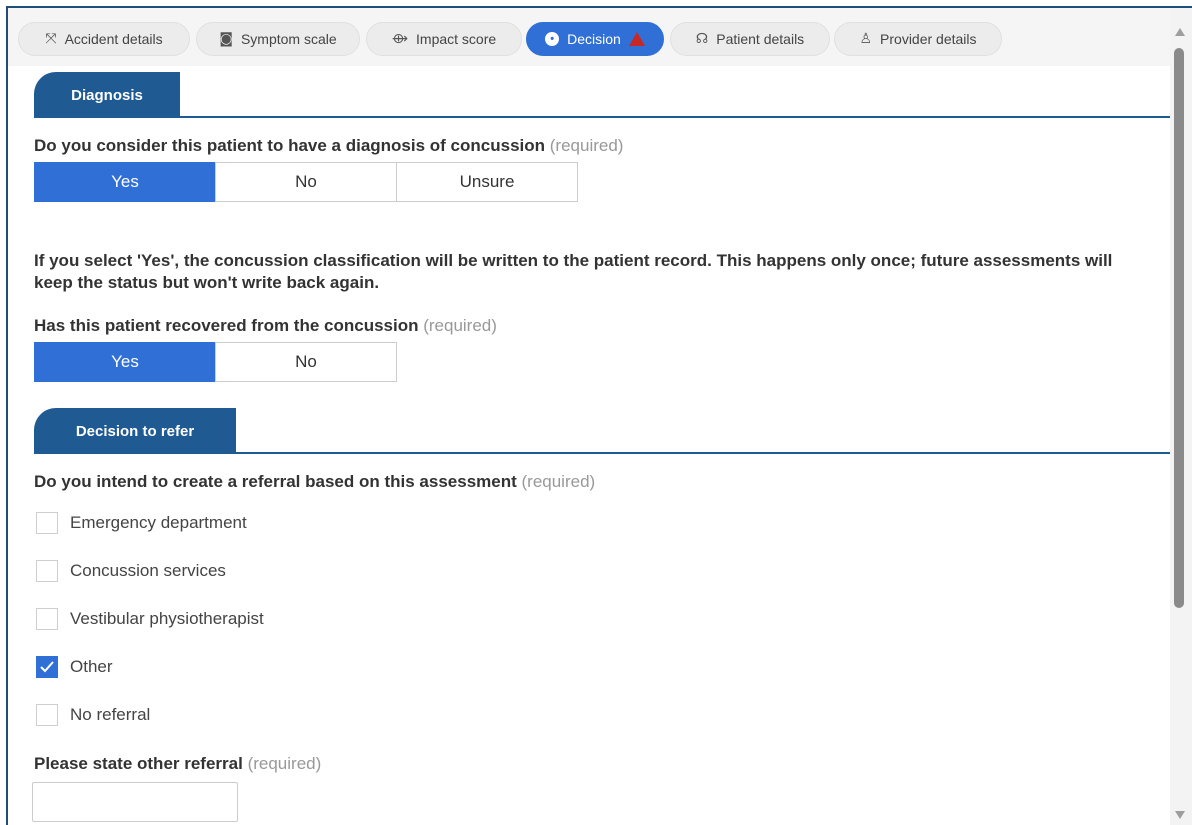 The image size is (1192, 825). Describe the element at coordinates (866, 39) in the screenshot. I see `provider-icon: ♙` at that location.